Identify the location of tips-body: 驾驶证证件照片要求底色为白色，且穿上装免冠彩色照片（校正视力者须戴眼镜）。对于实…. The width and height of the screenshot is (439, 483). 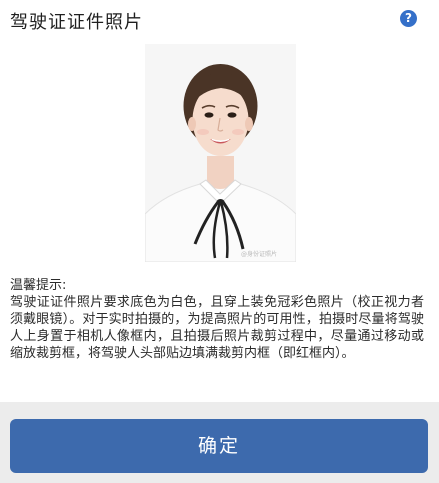
(217, 328).